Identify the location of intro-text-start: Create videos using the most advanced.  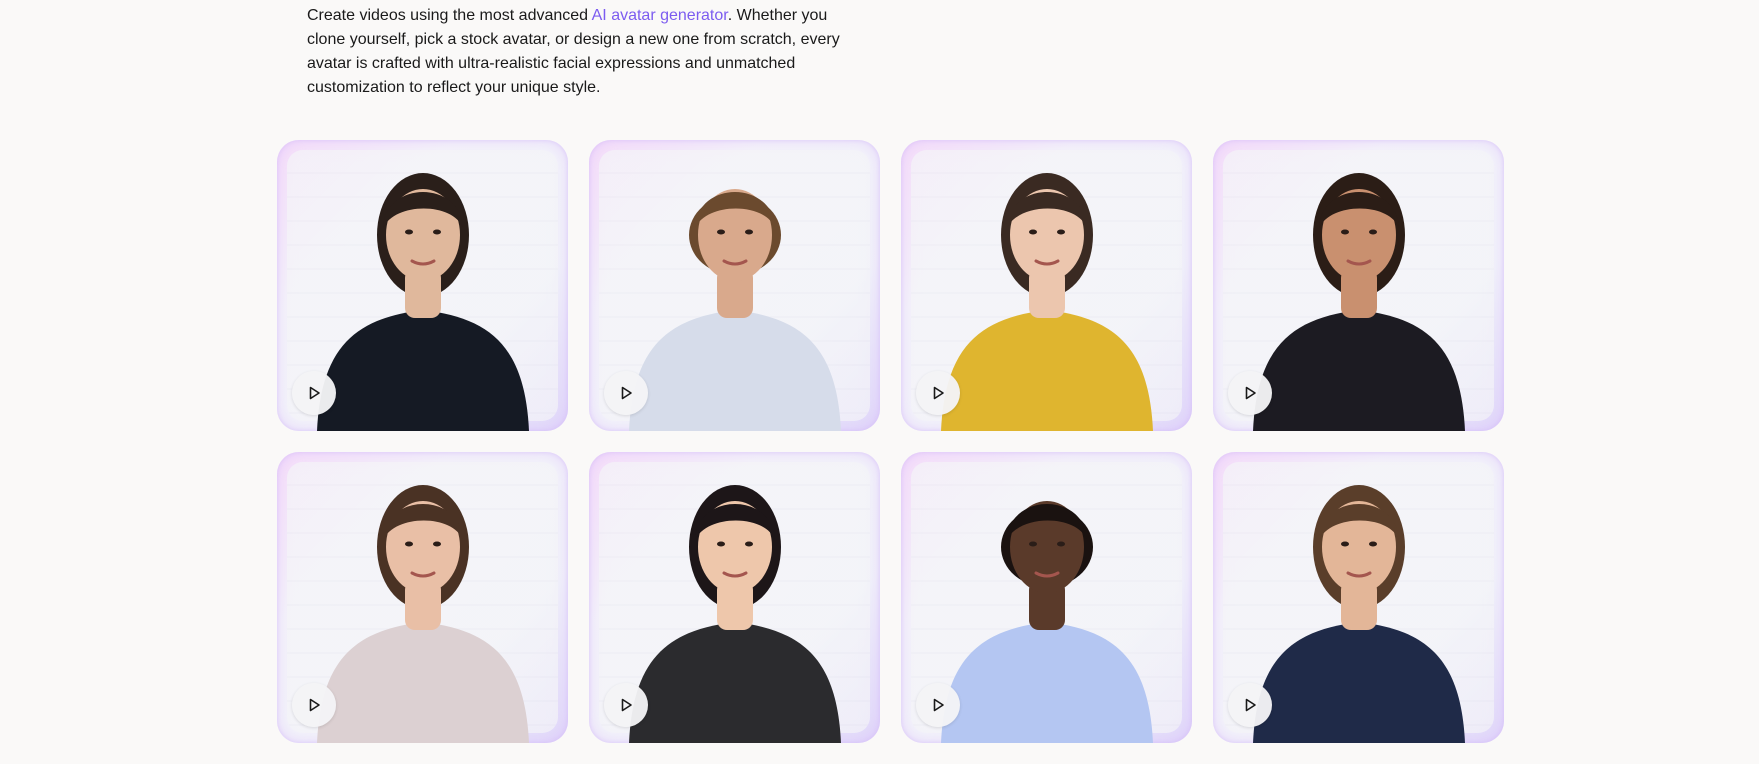
(449, 15).